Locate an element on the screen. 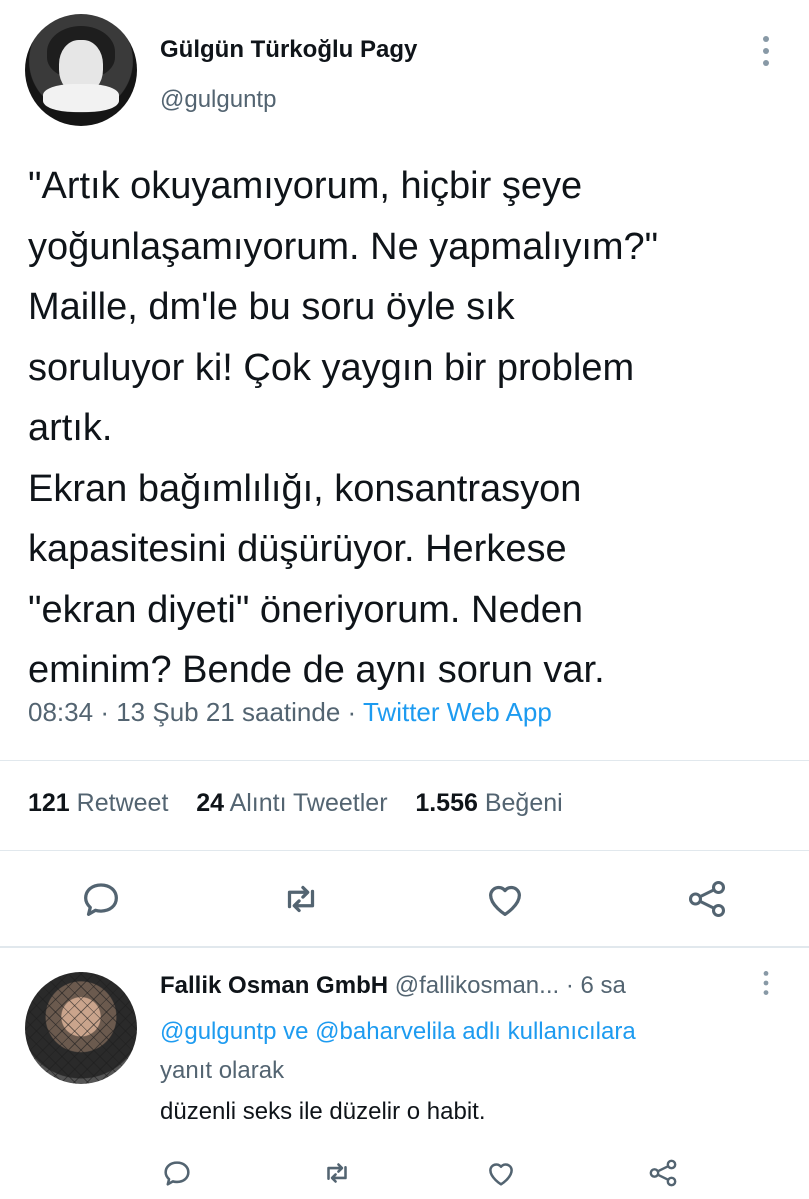 This screenshot has height=1199, width=809. author-name: Gülgün Türkoğlu Pagy is located at coordinates (288, 50).